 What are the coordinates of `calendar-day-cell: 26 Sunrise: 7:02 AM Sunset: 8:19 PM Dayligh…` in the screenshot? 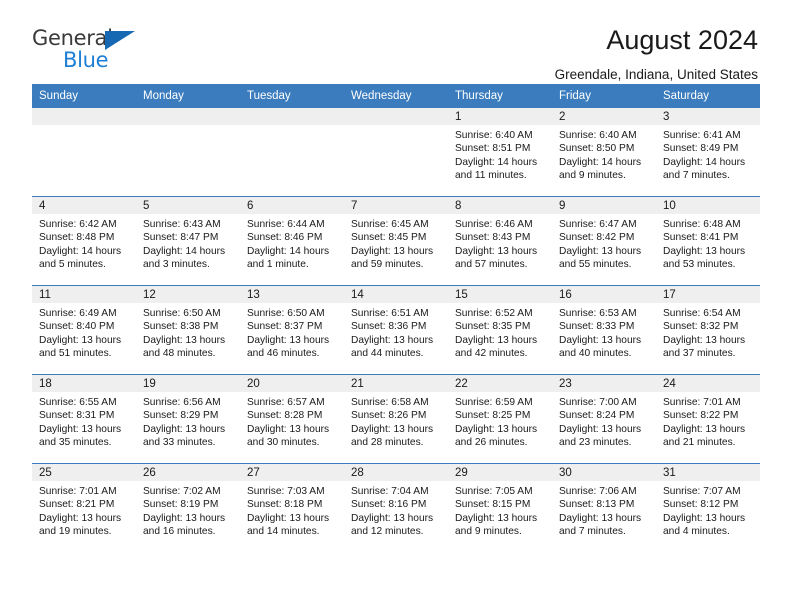 It's located at (188, 507).